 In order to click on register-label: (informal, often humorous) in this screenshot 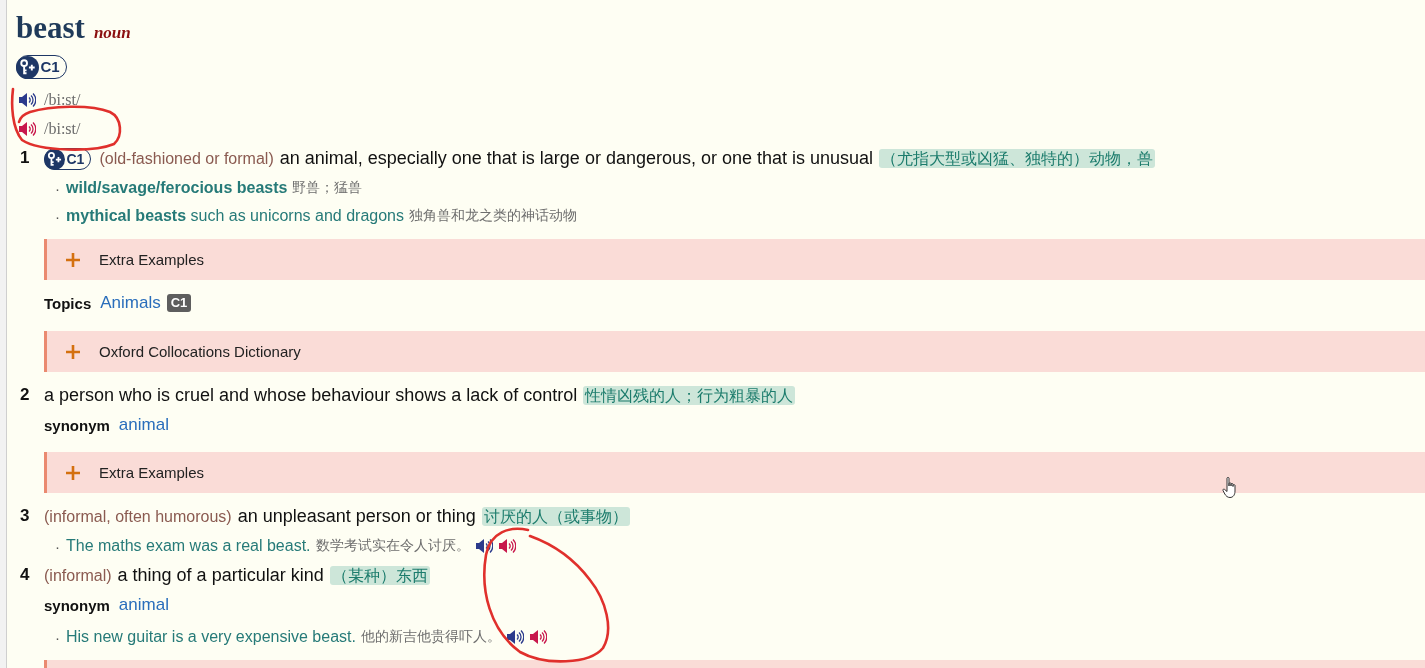, I will do `click(138, 516)`.